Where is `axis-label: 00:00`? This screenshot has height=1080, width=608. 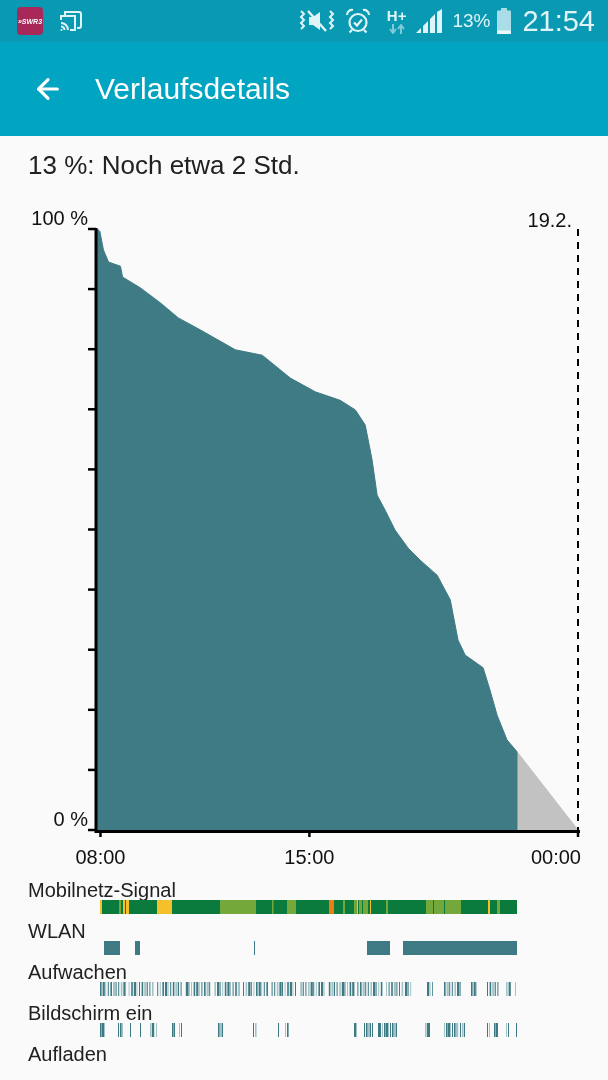
axis-label: 00:00 is located at coordinates (555, 857).